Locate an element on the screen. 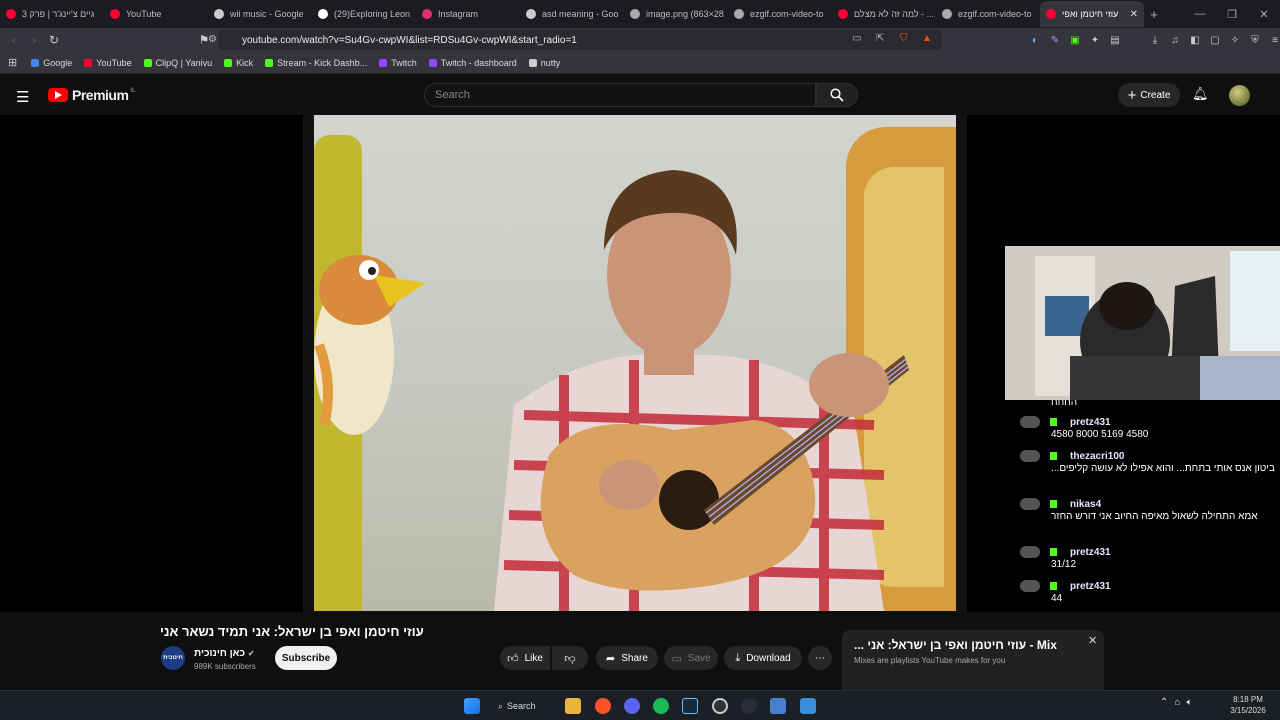 This screenshot has width=1280, height=720. start-windows-icon is located at coordinates (472, 706).